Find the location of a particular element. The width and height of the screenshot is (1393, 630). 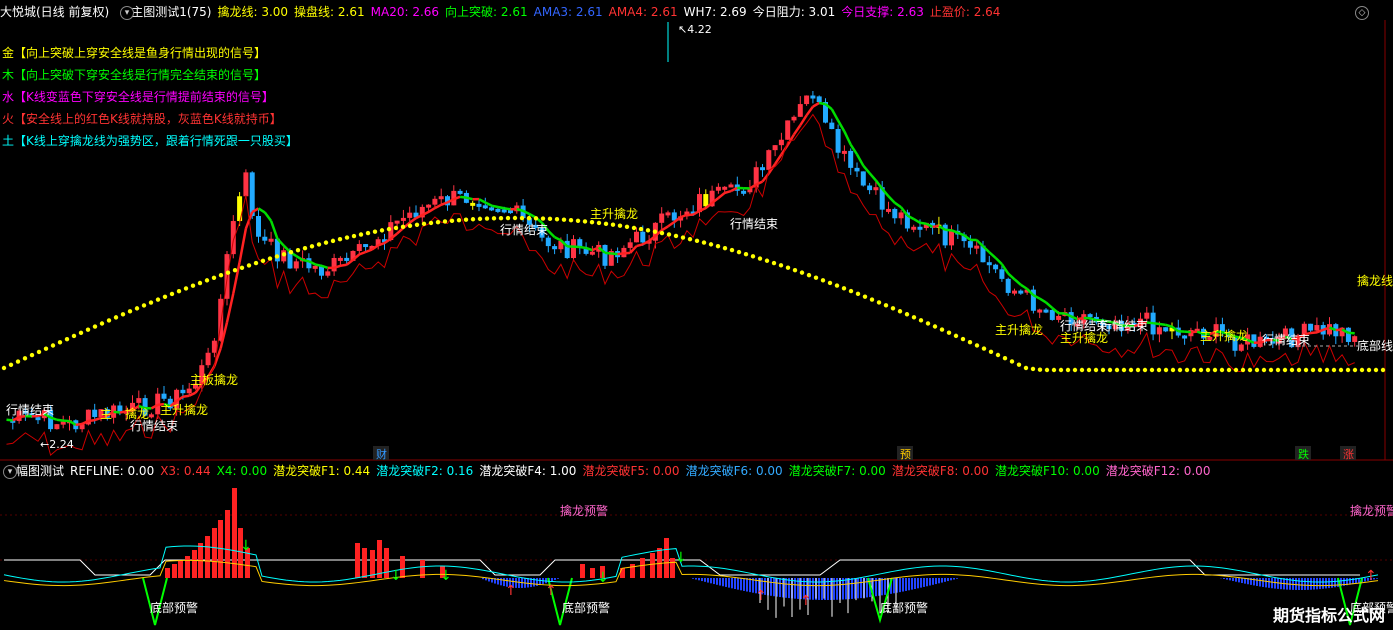

sub-collapse-icon: ▾ is located at coordinates (10, 472).